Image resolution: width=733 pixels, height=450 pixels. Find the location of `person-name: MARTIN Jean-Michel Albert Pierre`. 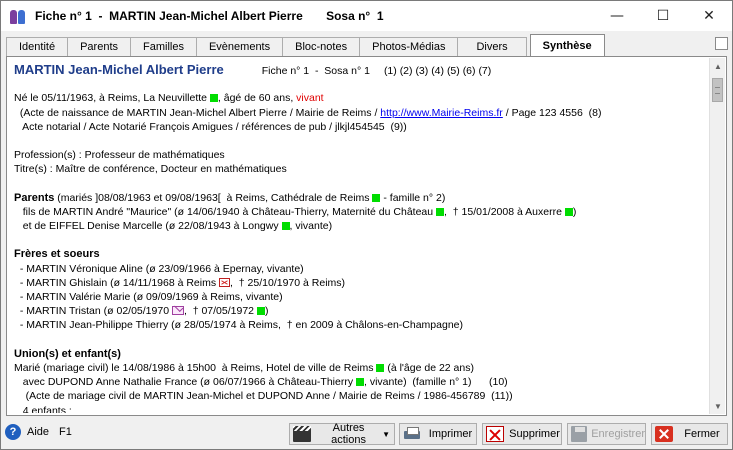

person-name: MARTIN Jean-Michel Albert Pierre is located at coordinates (119, 69).